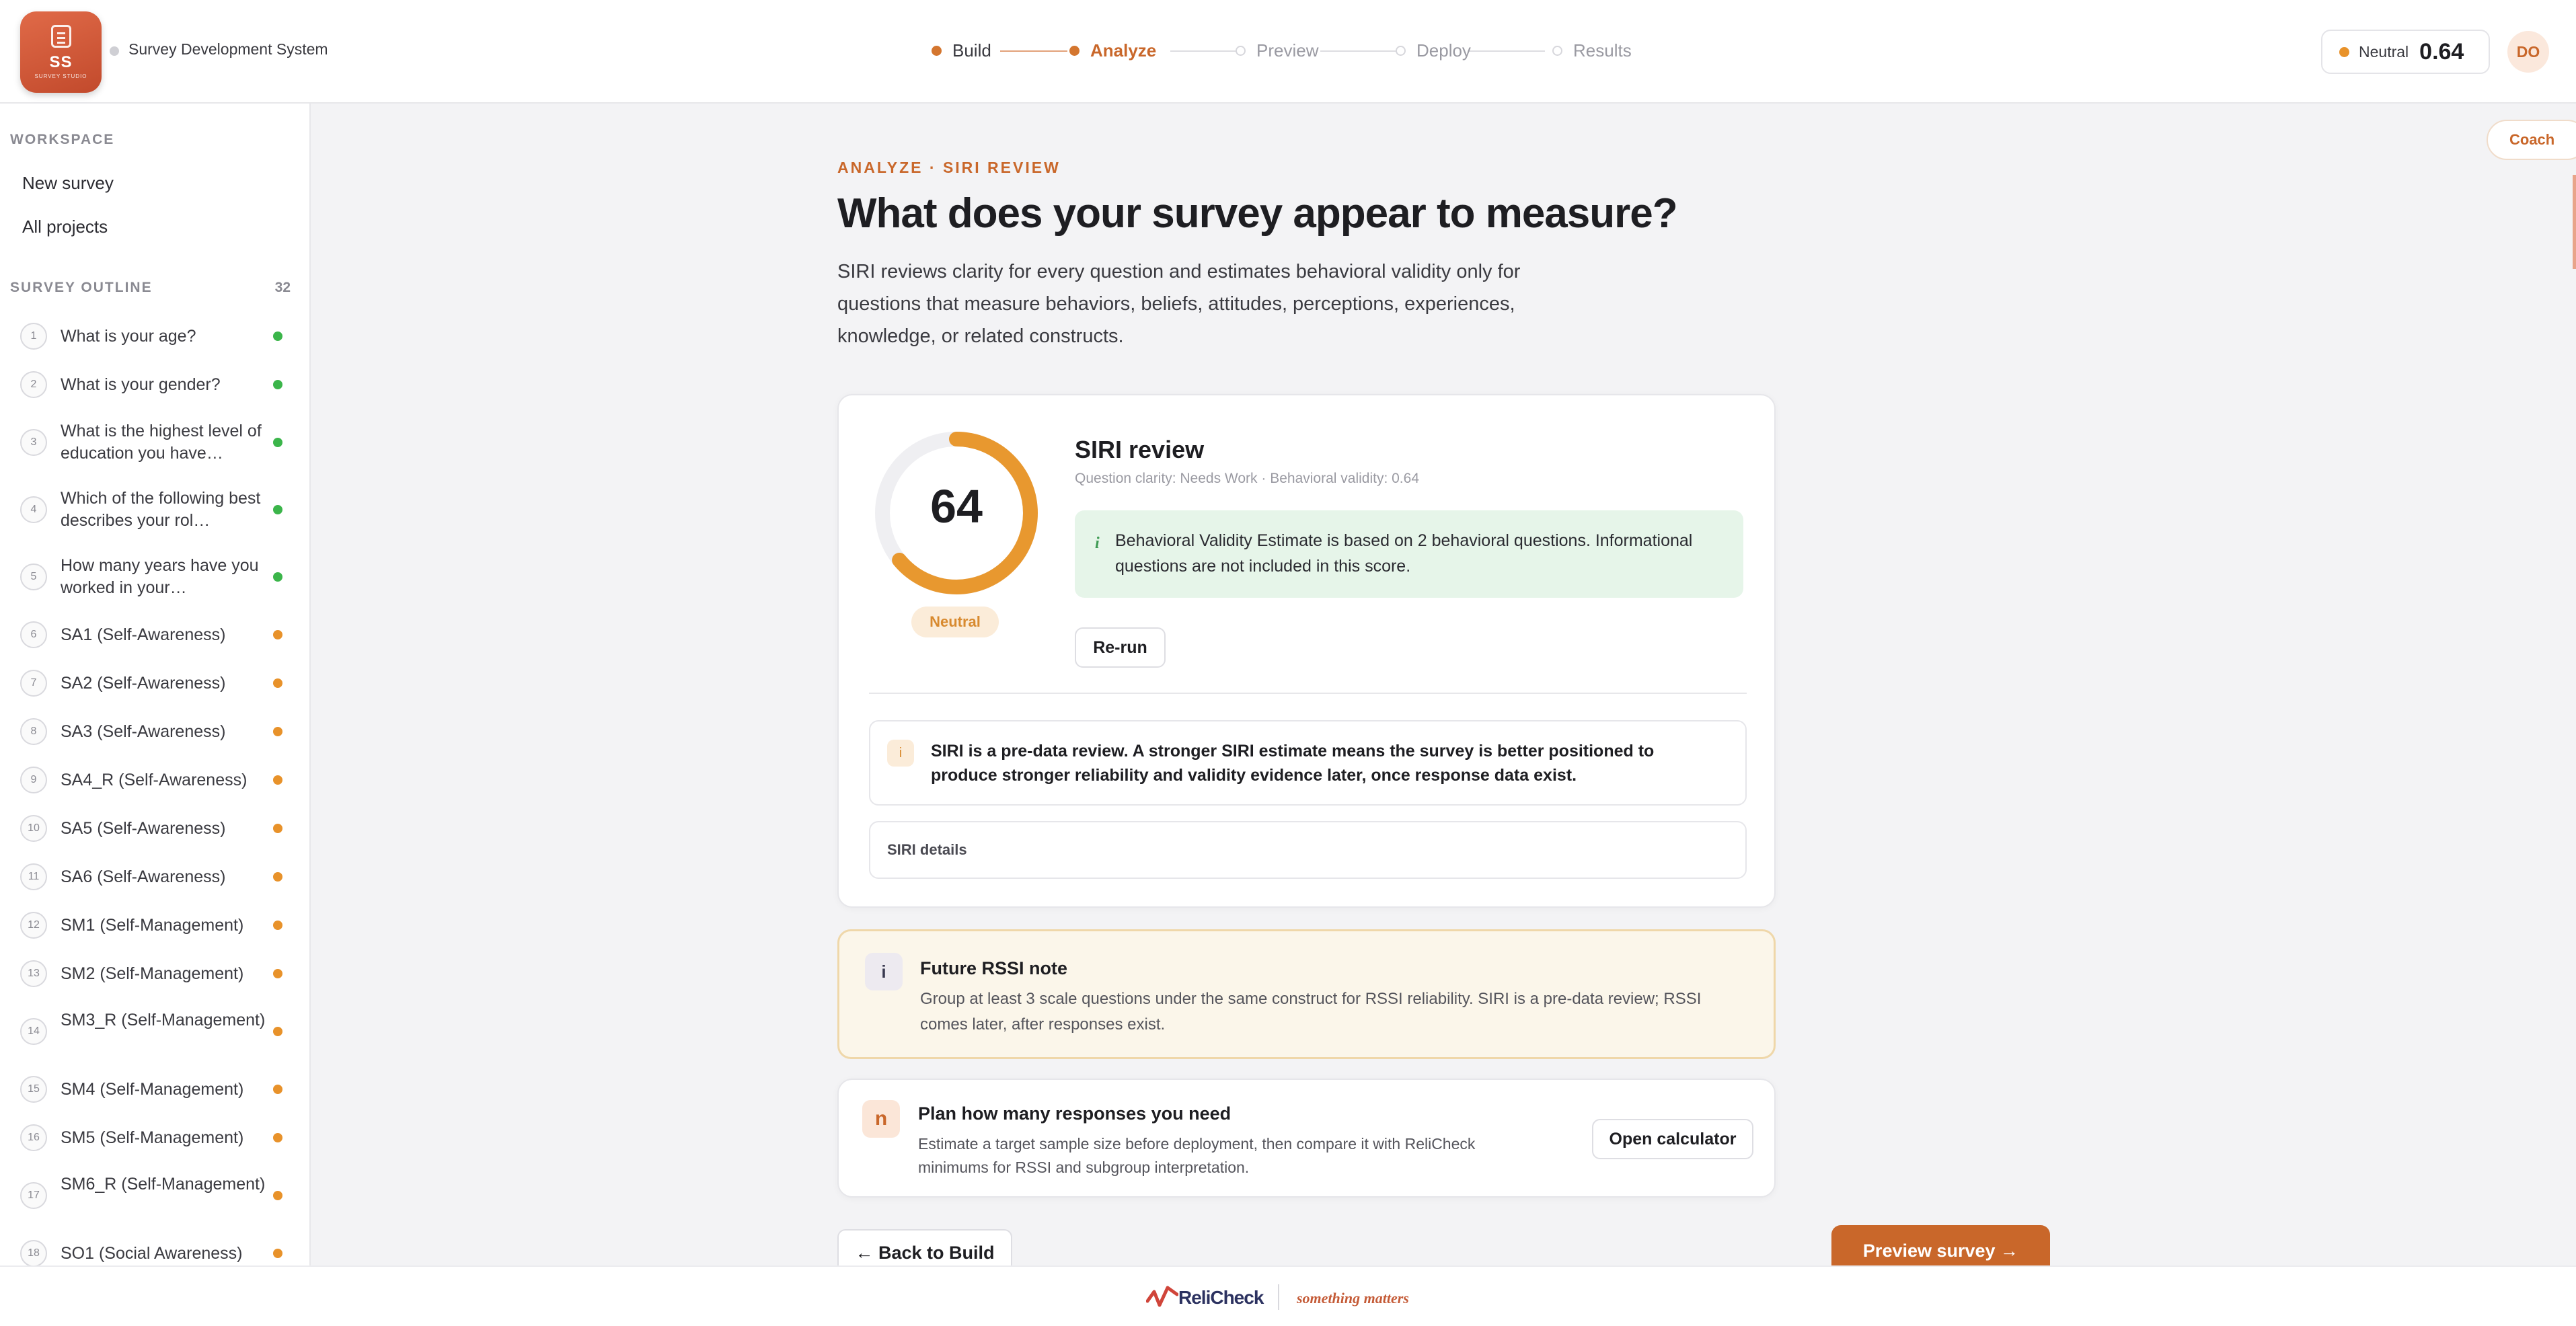 Image resolution: width=2576 pixels, height=1326 pixels. Describe the element at coordinates (33, 684) in the screenshot. I see `question-number: 7` at that location.